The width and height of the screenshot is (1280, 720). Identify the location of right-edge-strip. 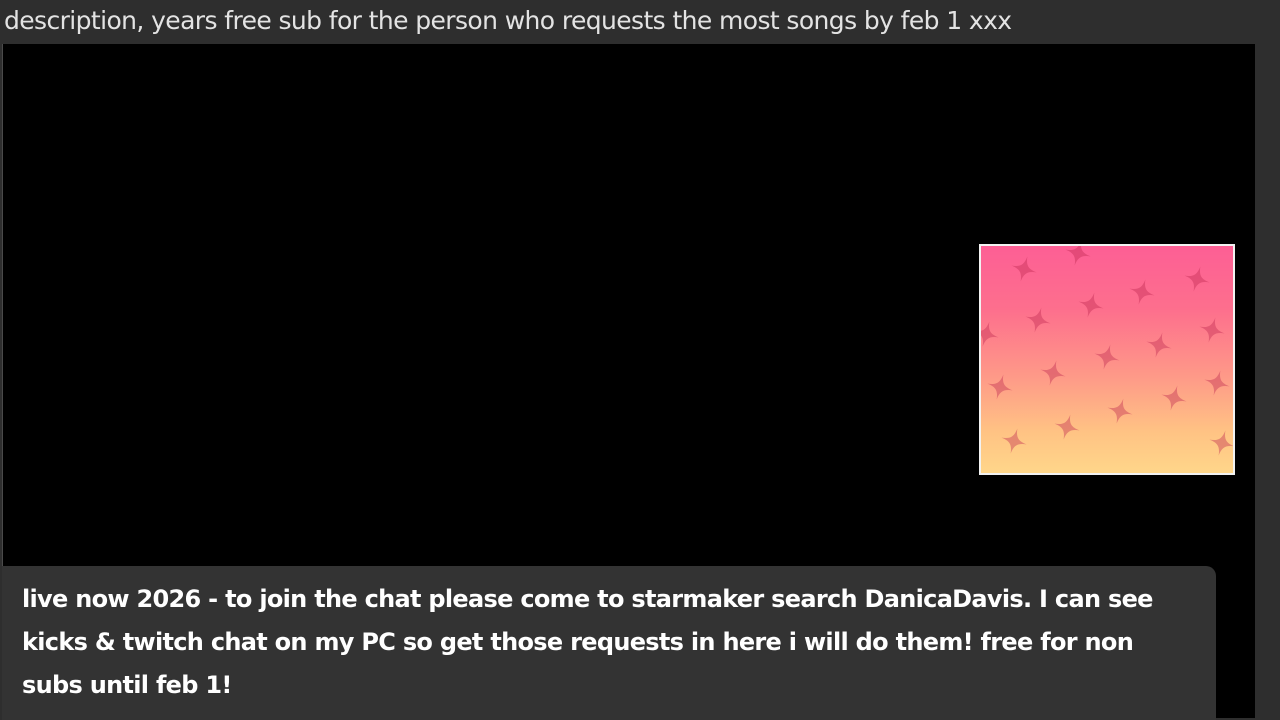
(1268, 382).